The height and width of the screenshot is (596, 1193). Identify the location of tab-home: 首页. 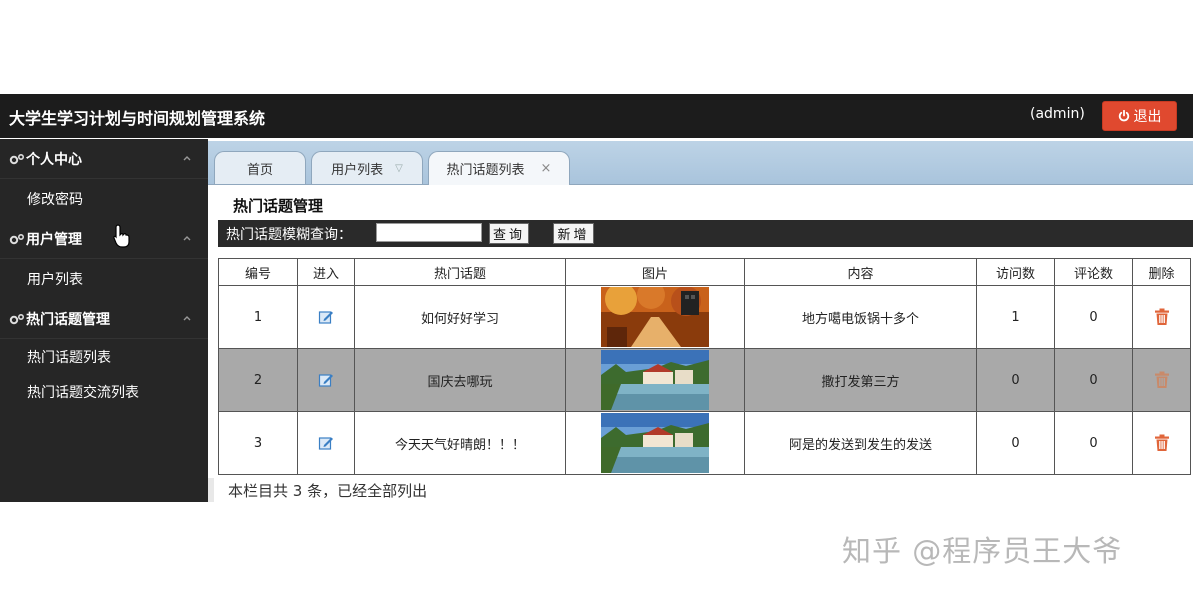
(260, 167).